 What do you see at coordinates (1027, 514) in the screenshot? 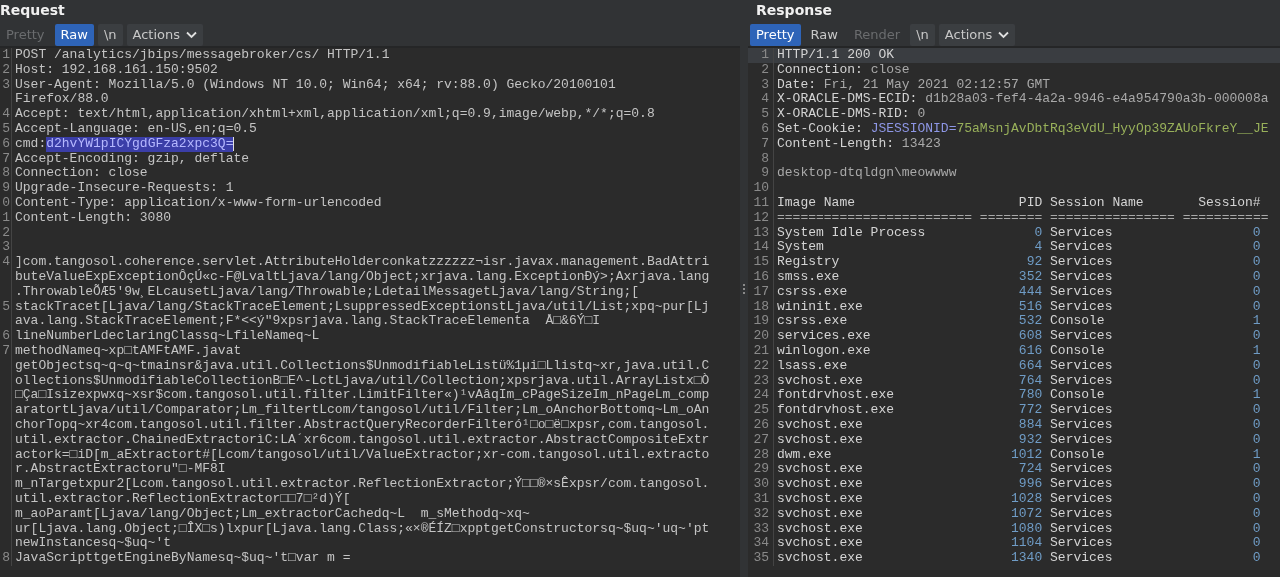
I see `table-cell: 1072` at bounding box center [1027, 514].